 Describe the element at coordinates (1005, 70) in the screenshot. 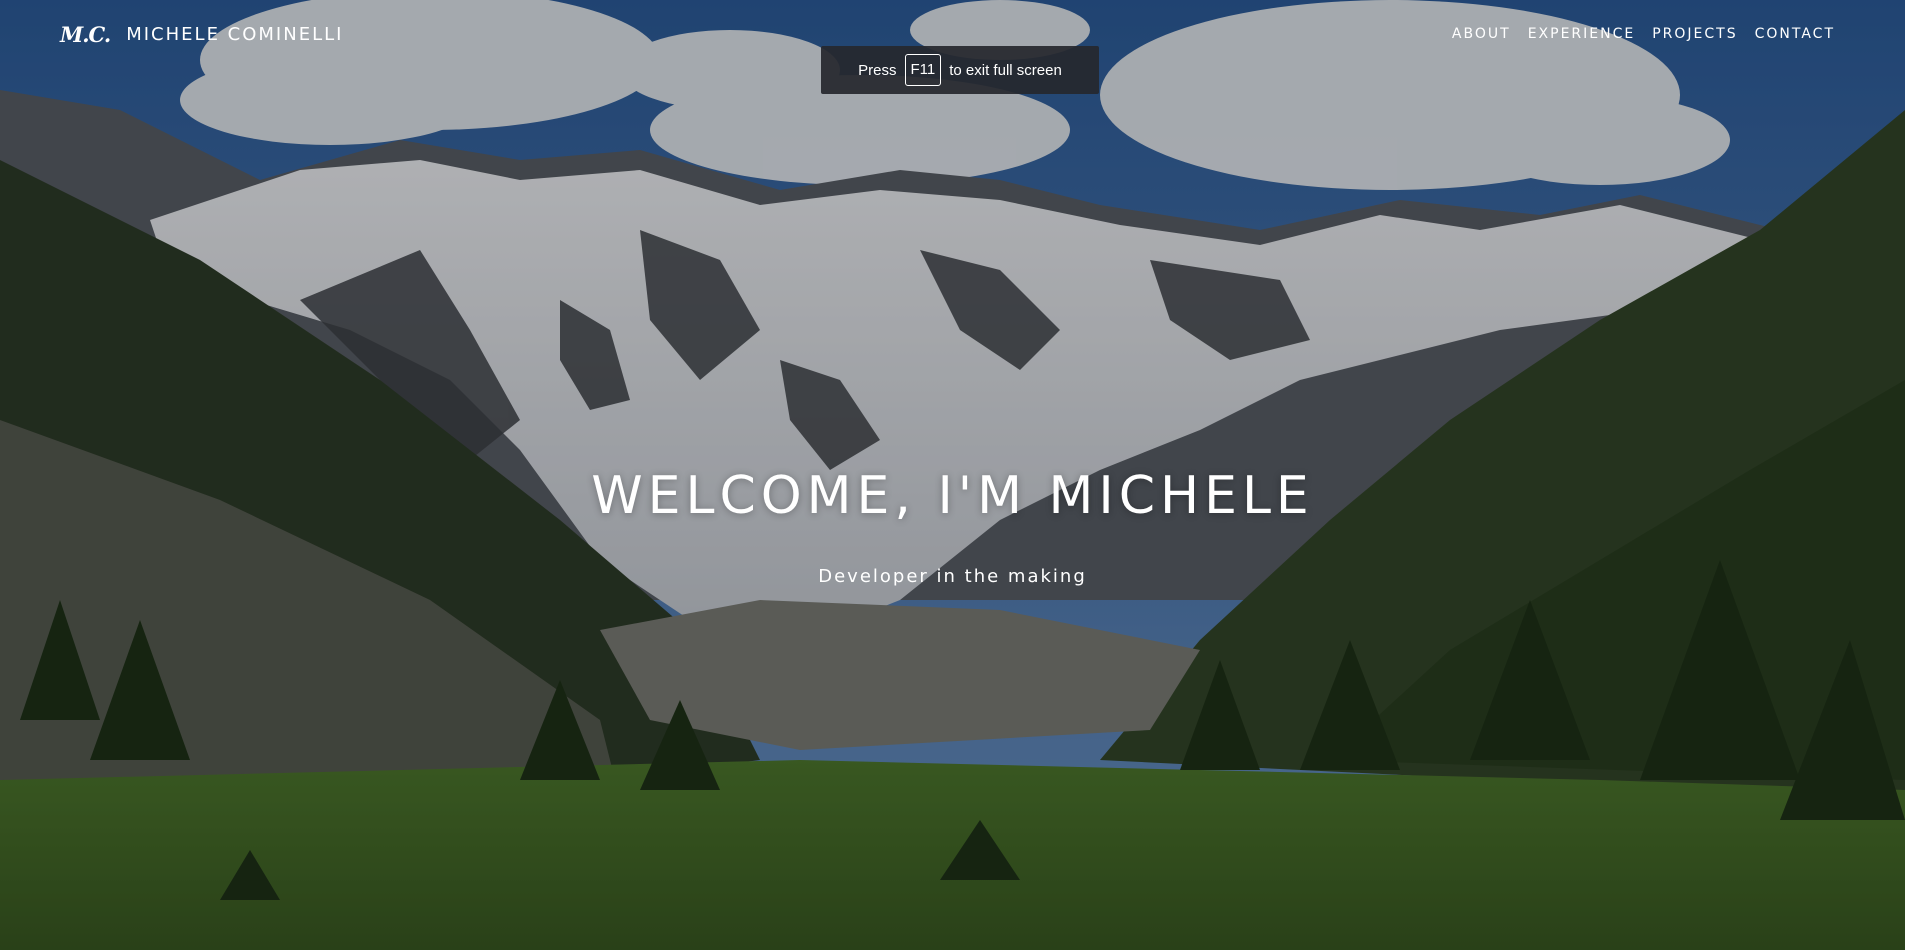

I see `fullscreen-notice-suffix: to exit full screen` at that location.